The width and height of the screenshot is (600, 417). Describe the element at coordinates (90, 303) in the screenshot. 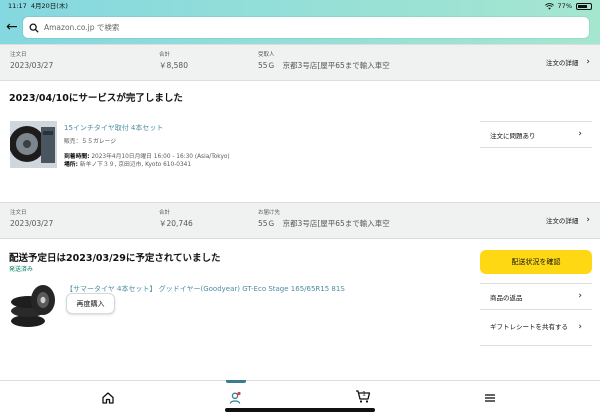

I see `buy-again-button: 再度購入` at that location.